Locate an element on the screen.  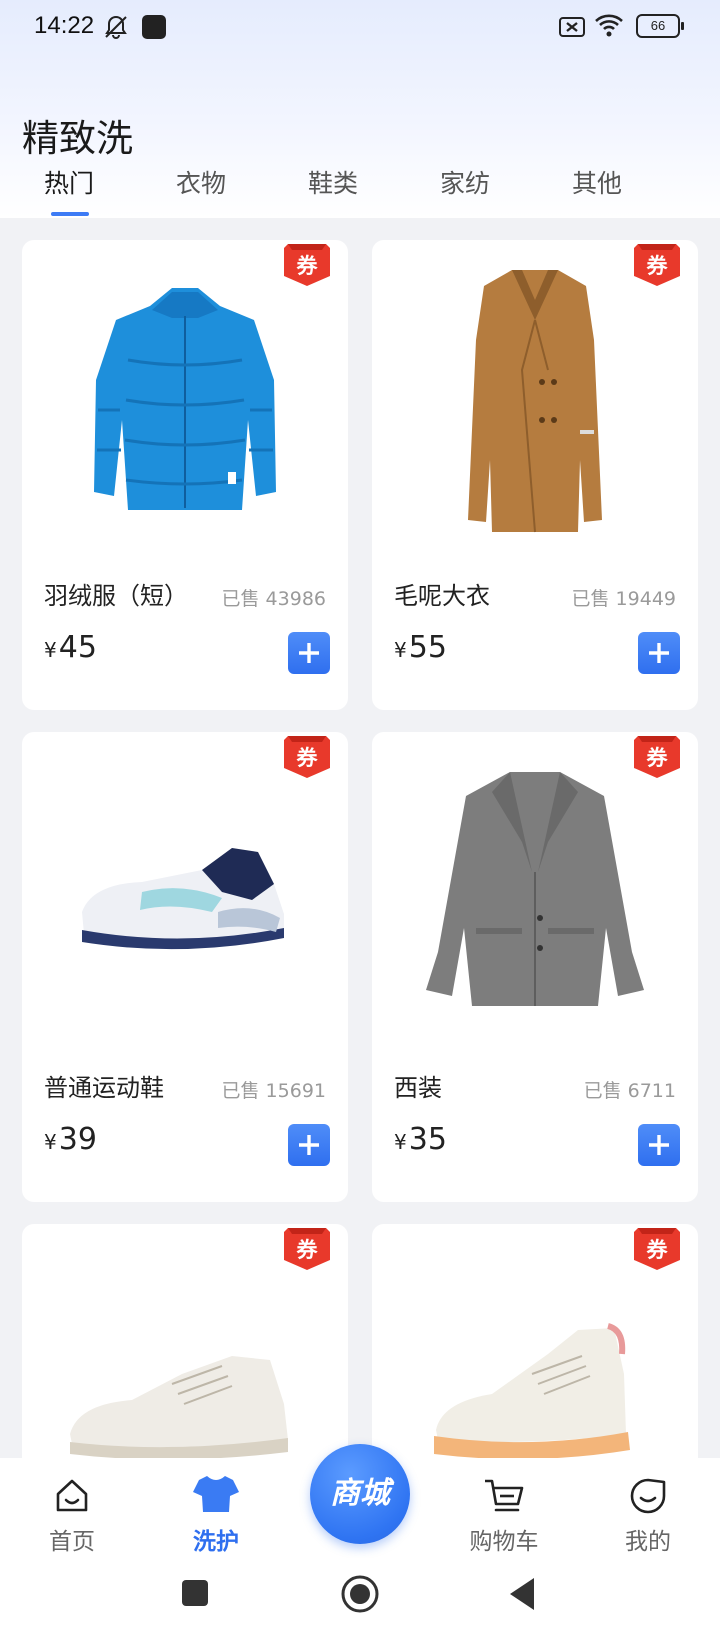
cart-icon is located at coordinates (504, 1495).